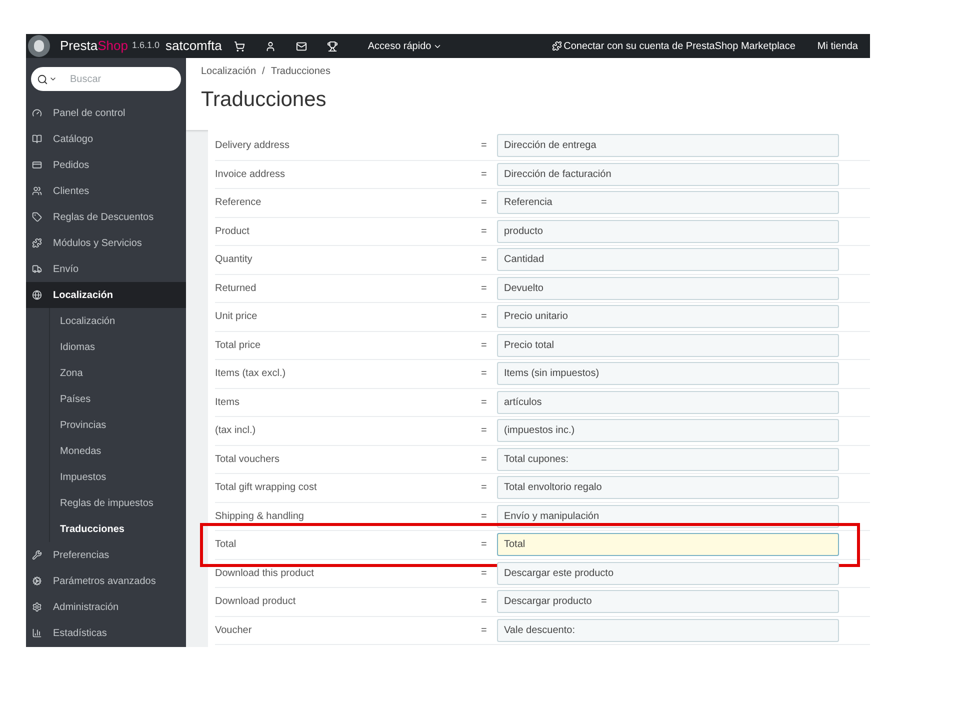 Image resolution: width=960 pixels, height=720 pixels. Describe the element at coordinates (37, 633) in the screenshot. I see `bar-chart-icon` at that location.